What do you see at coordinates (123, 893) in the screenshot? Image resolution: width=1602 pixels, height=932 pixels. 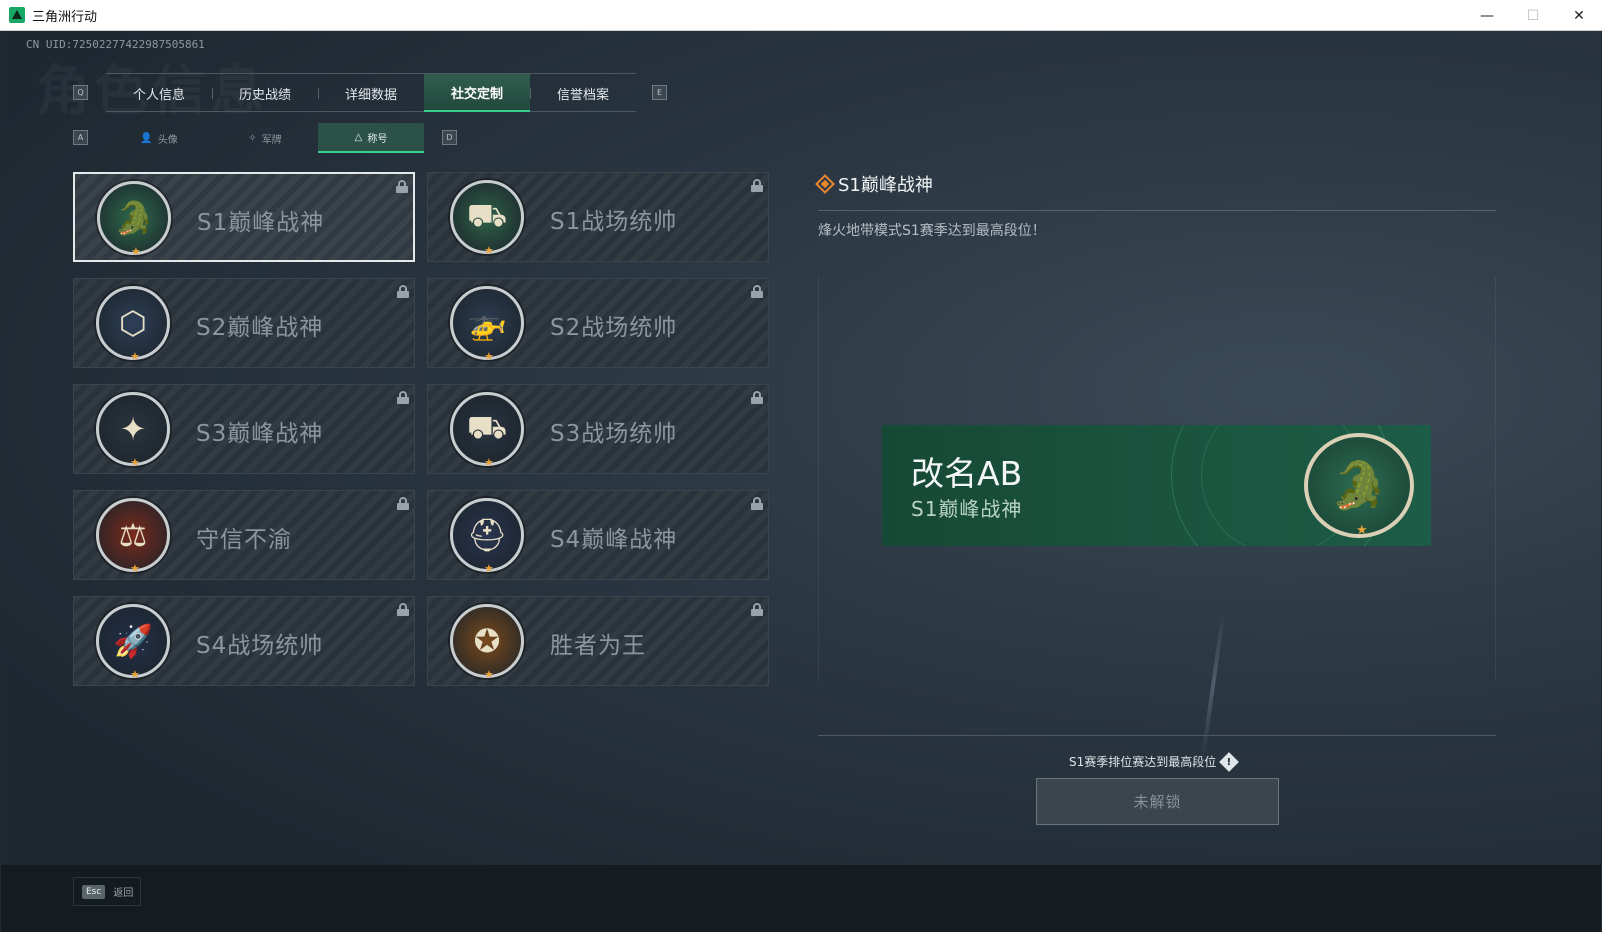 I see `back-label: 返回` at bounding box center [123, 893].